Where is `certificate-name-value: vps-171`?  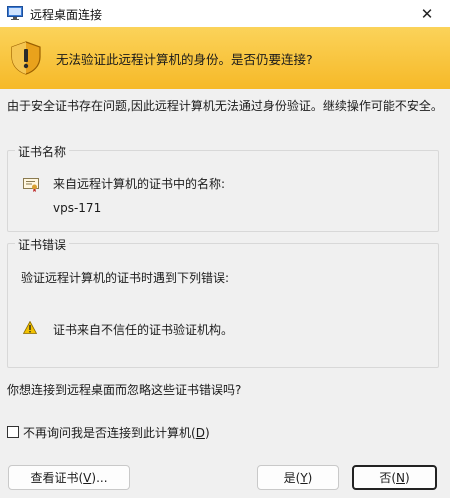
certificate-name-value: vps-171 is located at coordinates (77, 208).